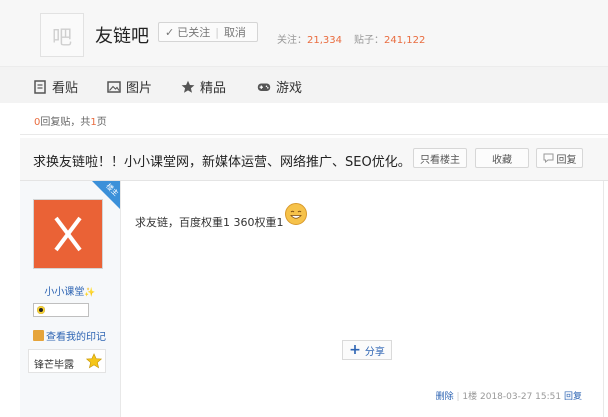 The image size is (608, 417). What do you see at coordinates (355, 350) in the screenshot?
I see `plus-icon: +` at bounding box center [355, 350].